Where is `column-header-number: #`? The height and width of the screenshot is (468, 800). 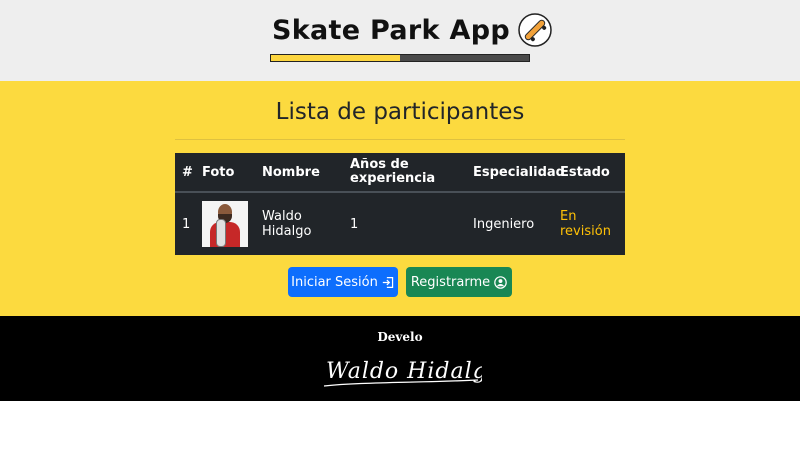
column-header-number: # is located at coordinates (187, 172).